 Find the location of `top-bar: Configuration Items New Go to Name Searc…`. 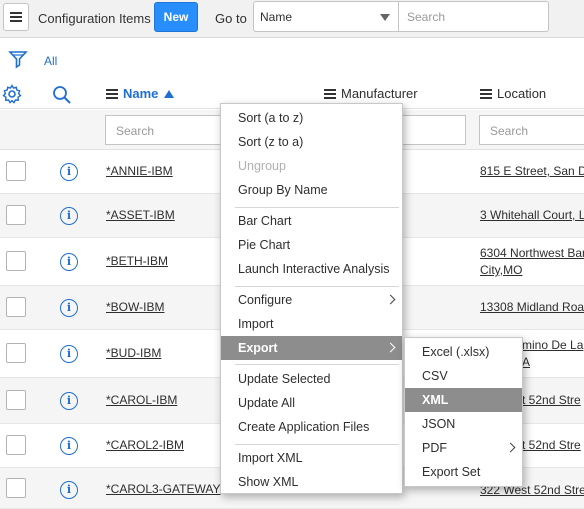

top-bar: Configuration Items New Go to Name Searc… is located at coordinates (292, 19).